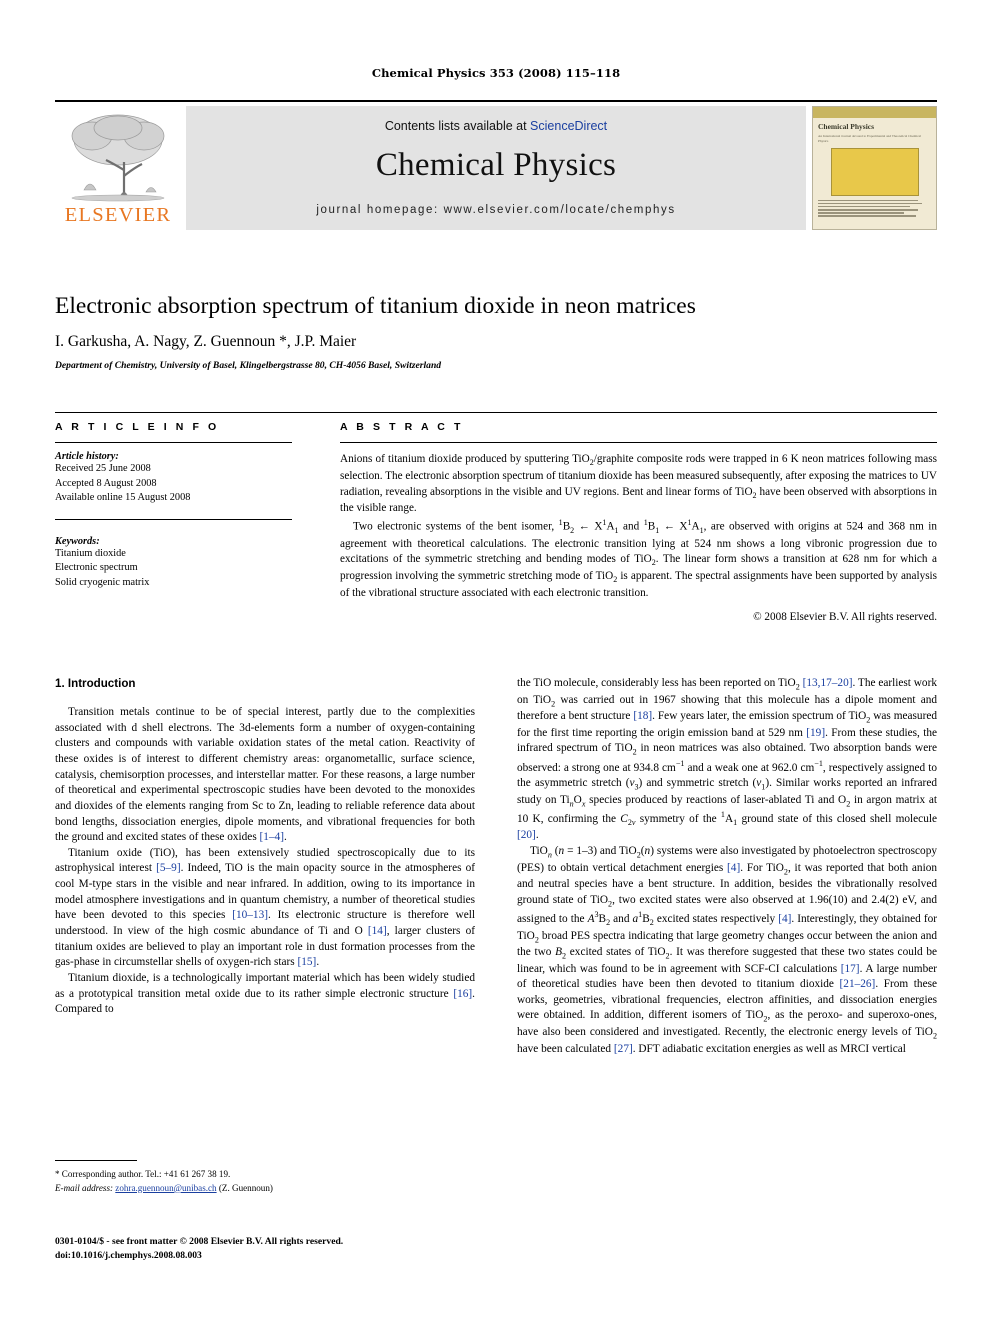 This screenshot has height=1323, width=992. I want to click on journal-title: Chemical Physics, so click(496, 165).